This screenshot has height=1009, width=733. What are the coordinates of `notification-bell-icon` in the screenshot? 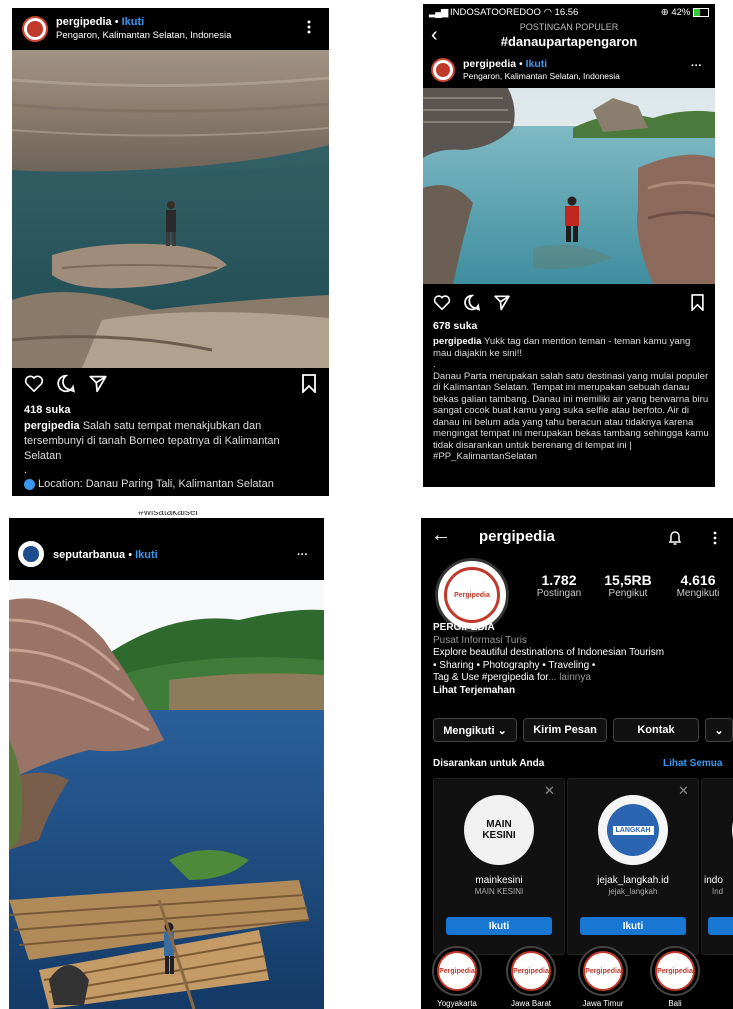 It's located at (675, 538).